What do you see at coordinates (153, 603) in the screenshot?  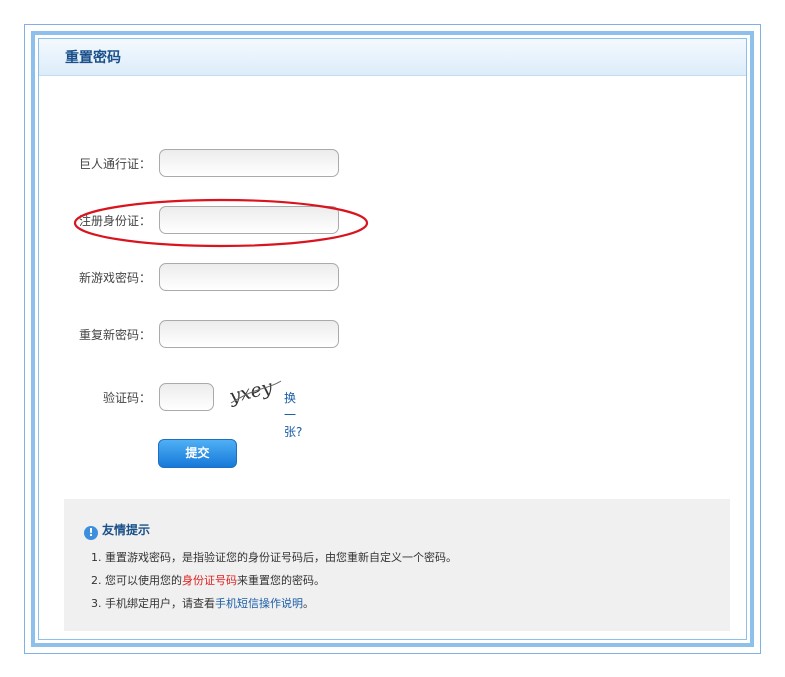 I see `tip-line-3-prefix: 3. 手机绑定用户，请查看` at bounding box center [153, 603].